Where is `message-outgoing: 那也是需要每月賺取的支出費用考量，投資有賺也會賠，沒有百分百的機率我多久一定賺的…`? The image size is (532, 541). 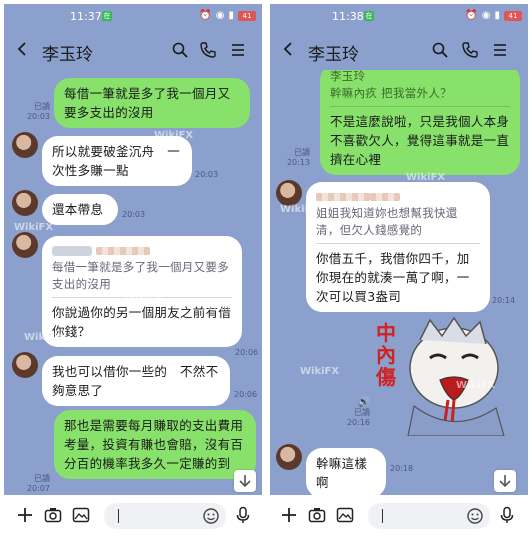 message-outgoing: 那也是需要每月賺取的支出費用考量，投資有賺也會賠，沒有百分百的機率我多久一定賺的… is located at coordinates (155, 444).